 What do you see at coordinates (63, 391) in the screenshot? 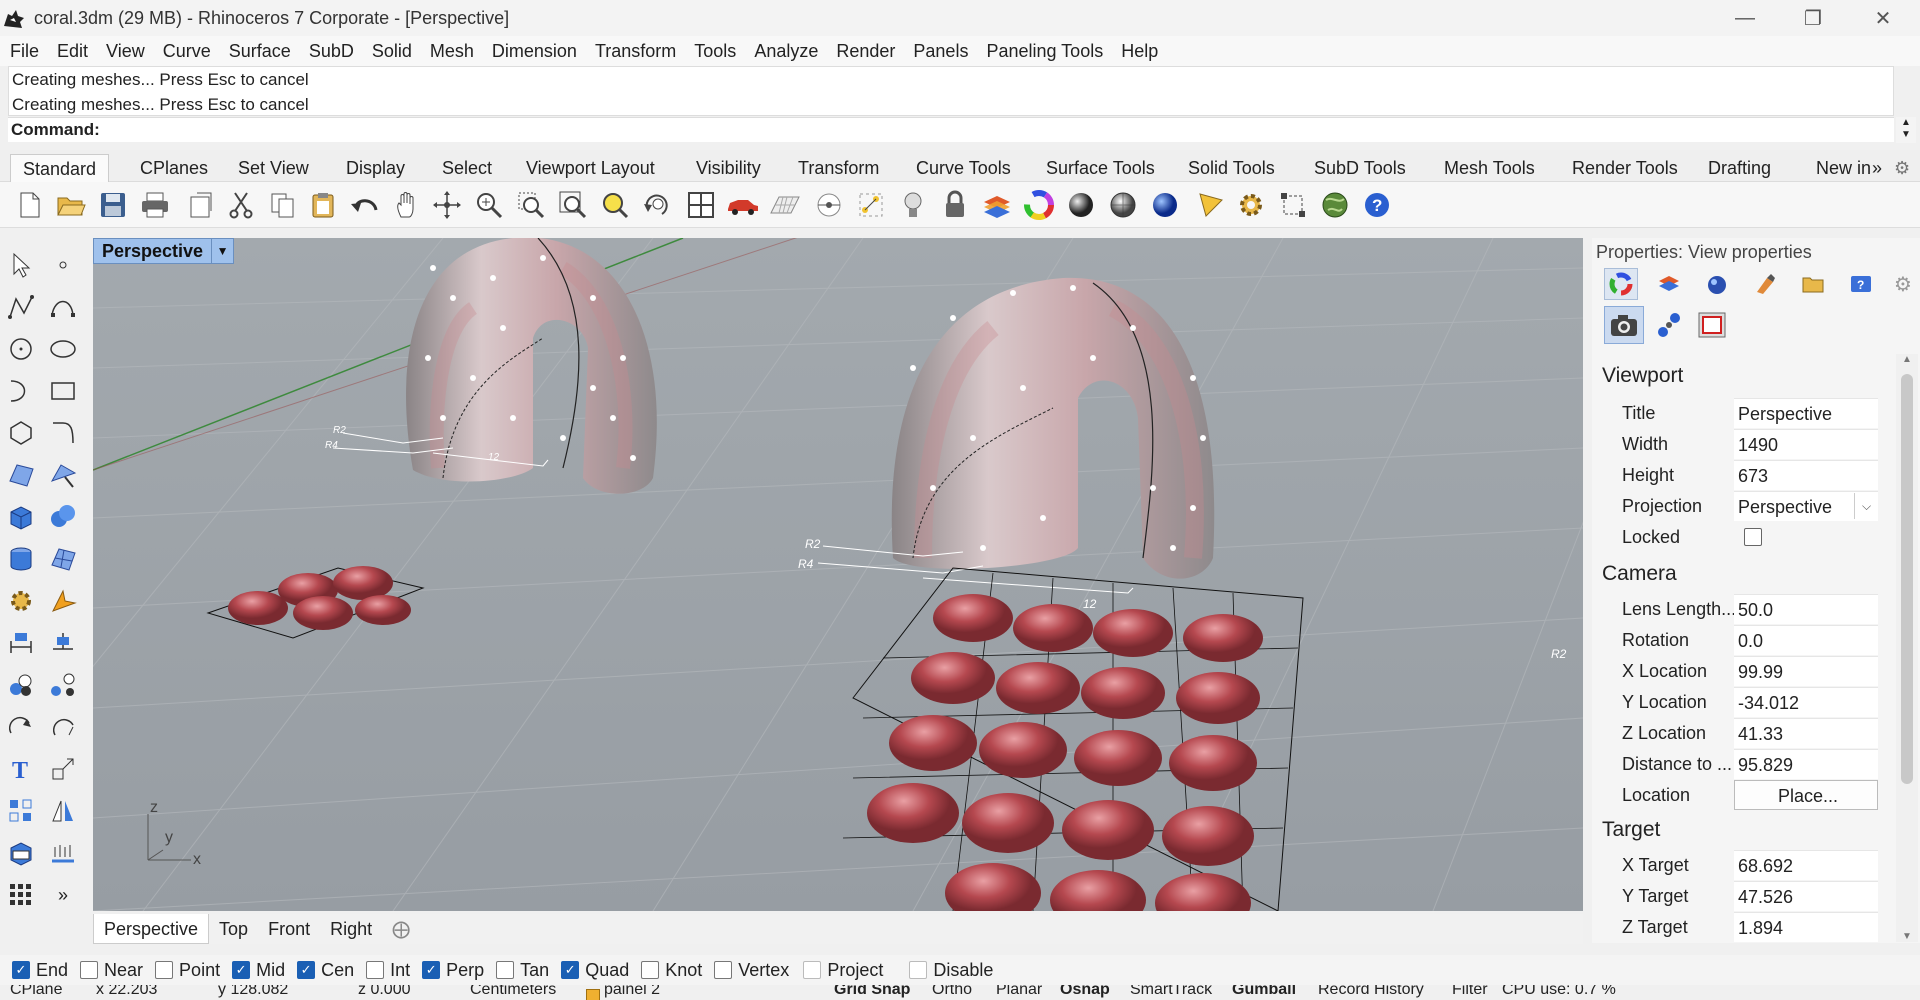
I see `rectangle-icon` at bounding box center [63, 391].